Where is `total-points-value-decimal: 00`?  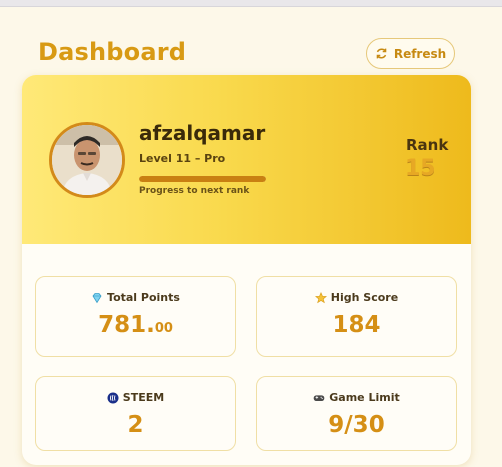 total-points-value-decimal: 00 is located at coordinates (163, 328).